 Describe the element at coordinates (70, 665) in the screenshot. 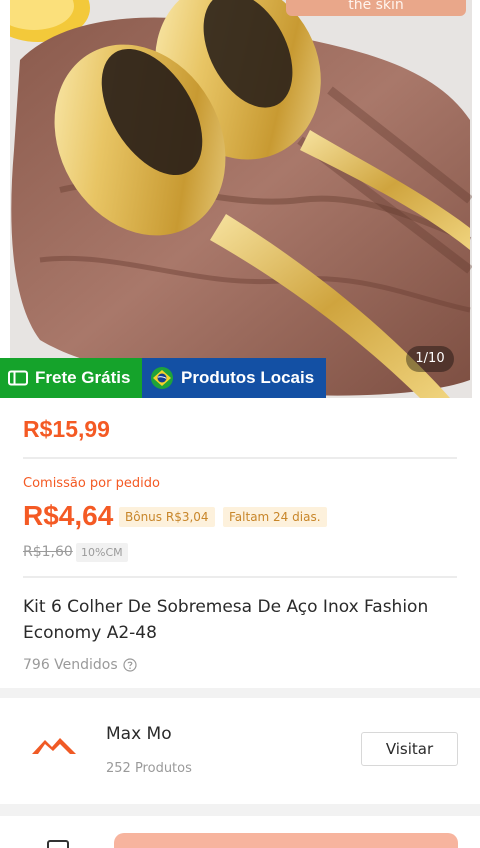

I see `sold-count-label: 796 Vendidos` at that location.